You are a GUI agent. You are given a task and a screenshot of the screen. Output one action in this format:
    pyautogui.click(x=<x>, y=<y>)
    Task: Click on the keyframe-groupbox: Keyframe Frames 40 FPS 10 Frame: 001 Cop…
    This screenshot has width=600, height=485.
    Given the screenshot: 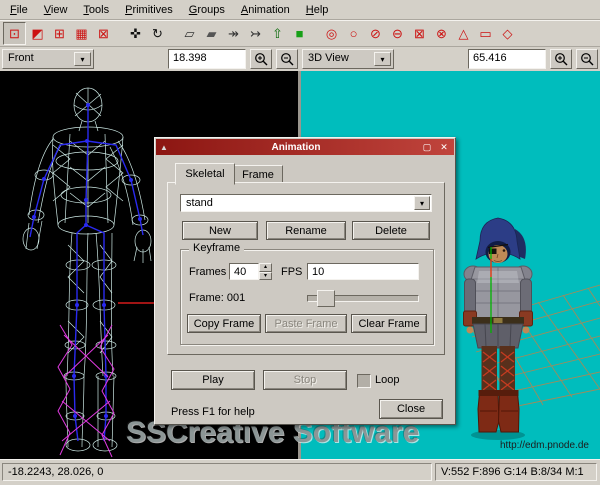 What is the action you would take?
    pyautogui.click(x=307, y=293)
    